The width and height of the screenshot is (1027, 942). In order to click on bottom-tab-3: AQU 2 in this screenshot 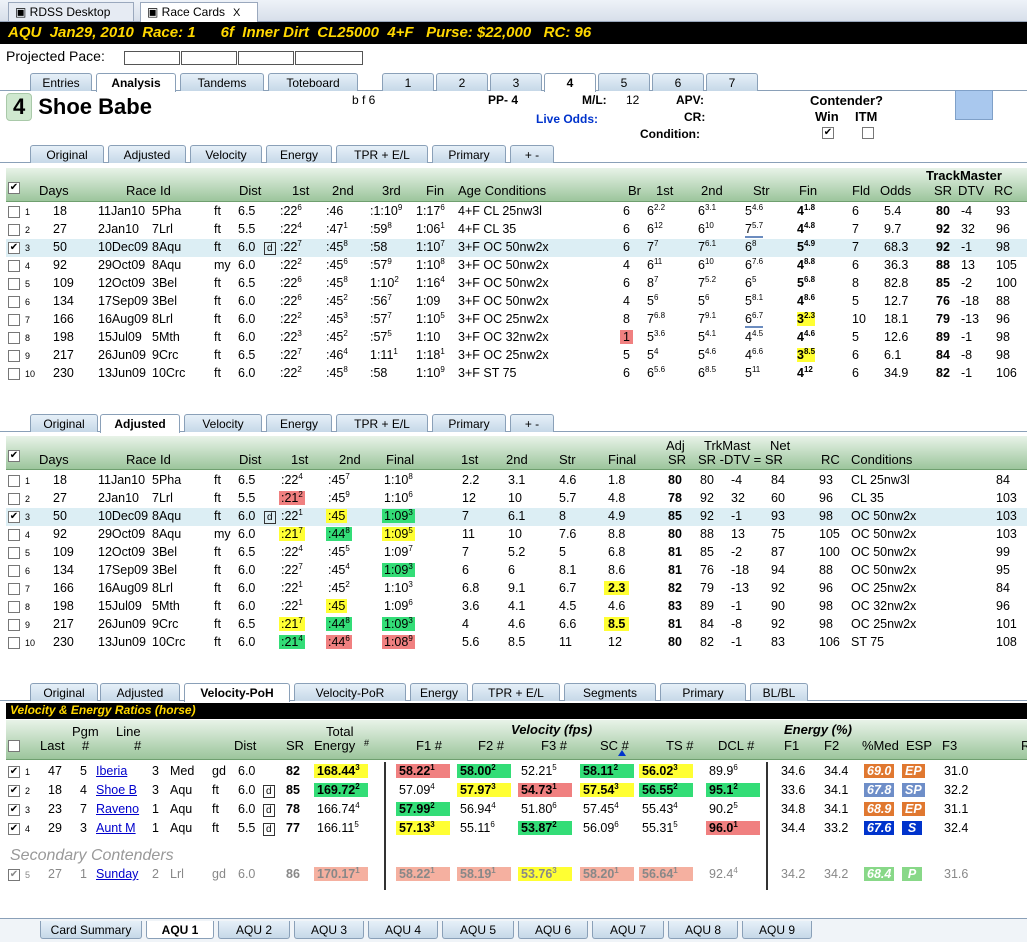, I will do `click(254, 930)`.